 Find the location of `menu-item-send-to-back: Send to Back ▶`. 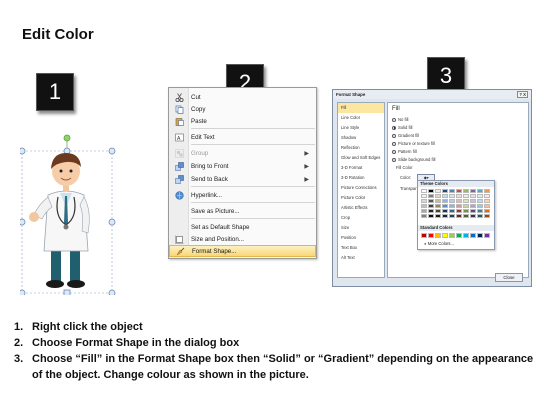

menu-item-send-to-back: Send to Back ▶ is located at coordinates (242, 179).